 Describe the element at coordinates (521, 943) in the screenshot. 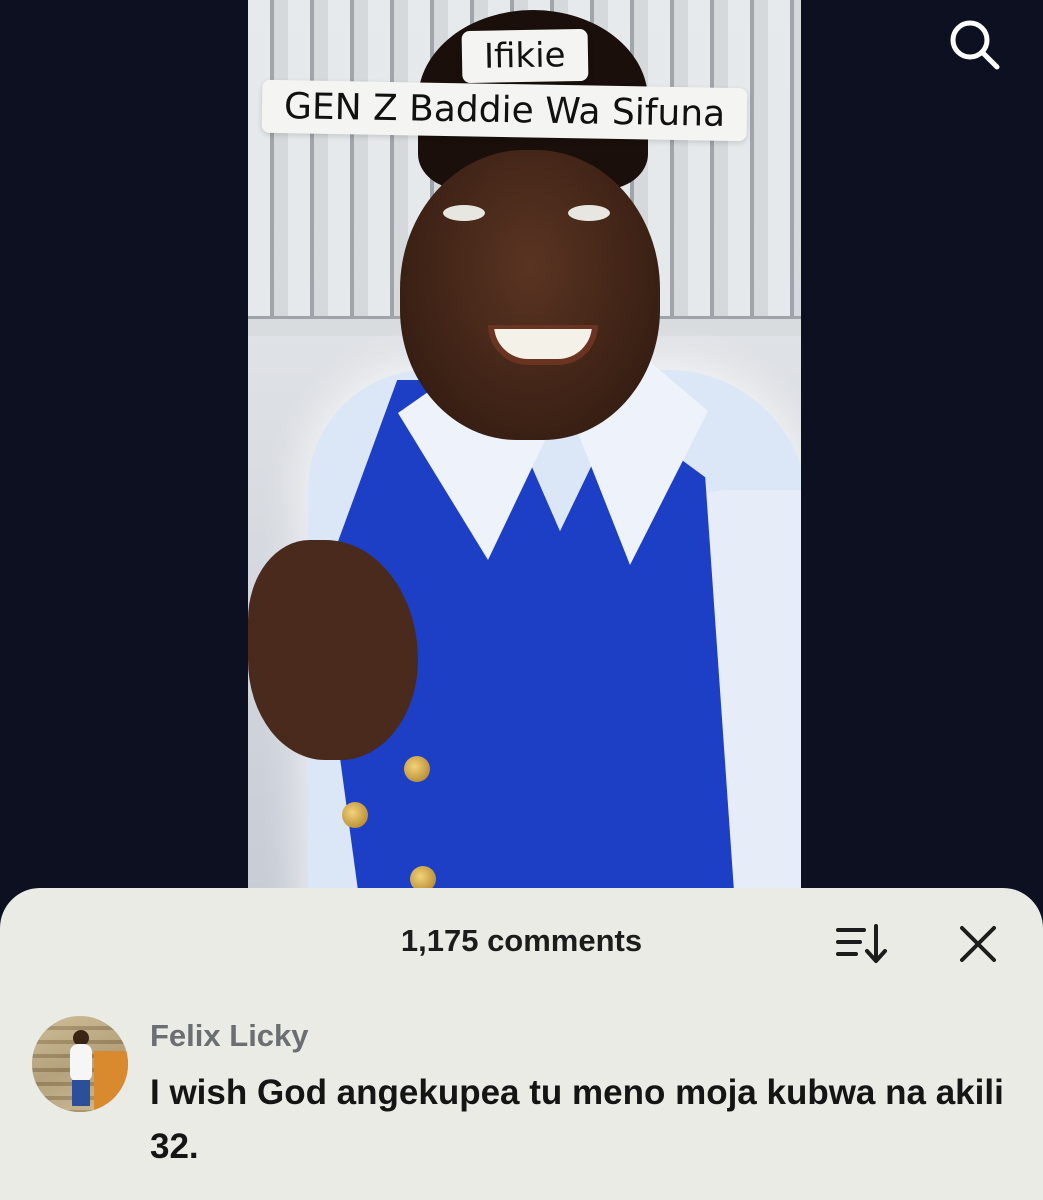

I see `comments-header: 1,175 comments` at that location.